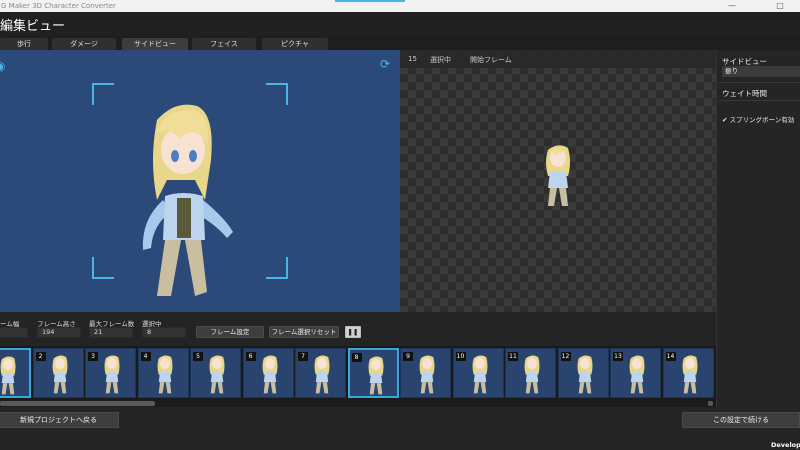 The height and width of the screenshot is (450, 800). What do you see at coordinates (224, 44) in the screenshot?
I see `tab-face: フェイス` at bounding box center [224, 44].